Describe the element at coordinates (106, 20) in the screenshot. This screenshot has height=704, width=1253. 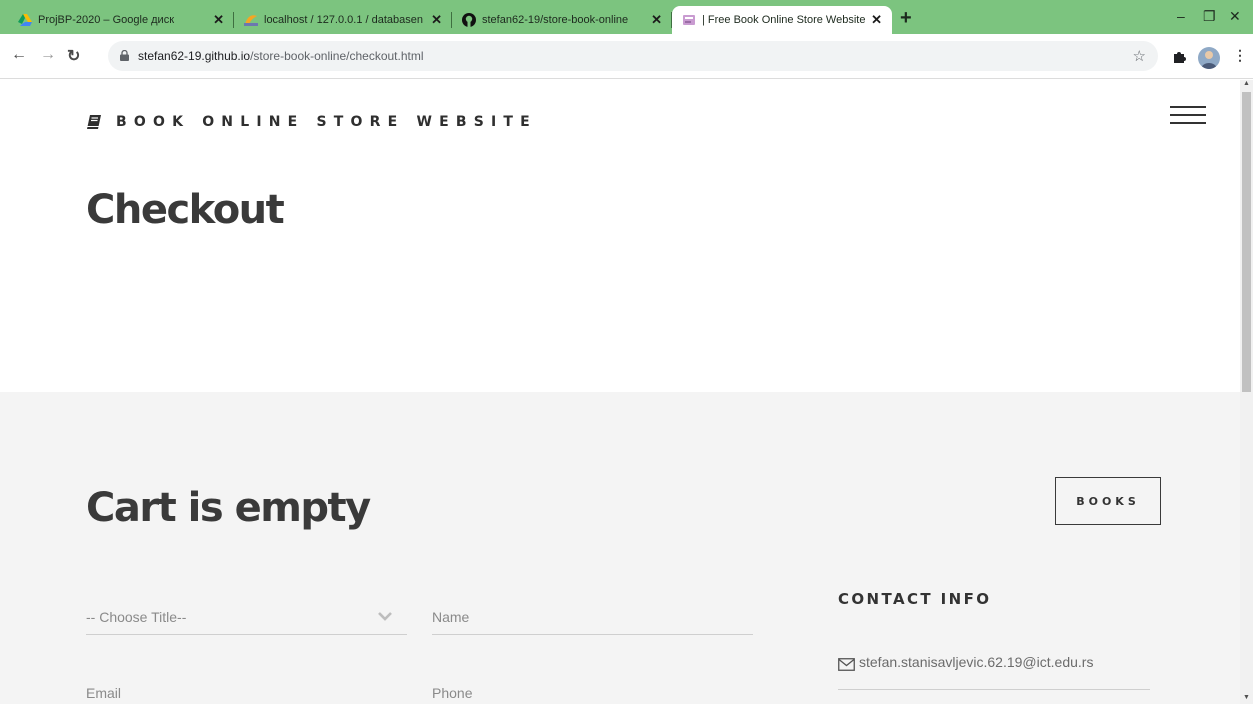
I see `tab-title: ProjBP-2020 – Google диск` at that location.